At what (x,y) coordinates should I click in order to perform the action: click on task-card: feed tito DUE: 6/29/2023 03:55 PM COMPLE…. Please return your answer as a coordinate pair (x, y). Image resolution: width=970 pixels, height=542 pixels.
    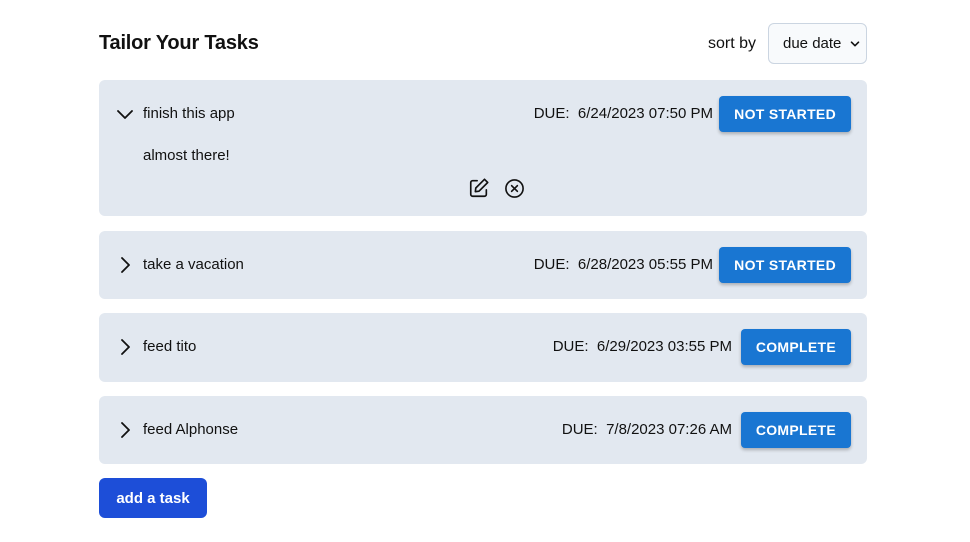
    Looking at the image, I should click on (483, 347).